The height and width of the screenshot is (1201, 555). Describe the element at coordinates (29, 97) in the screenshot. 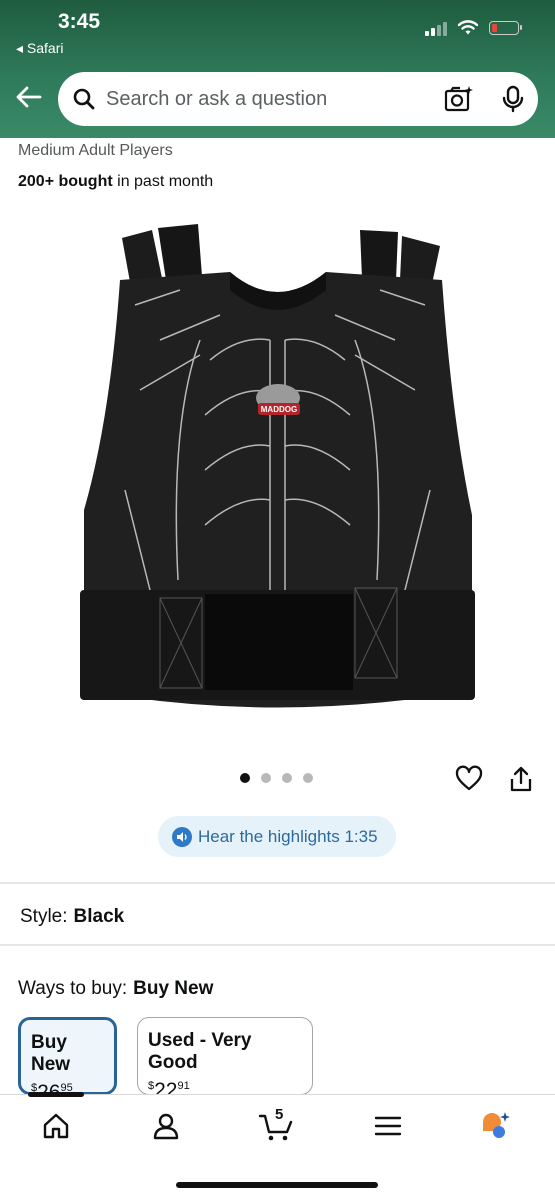

I see `back-arrow-icon` at that location.